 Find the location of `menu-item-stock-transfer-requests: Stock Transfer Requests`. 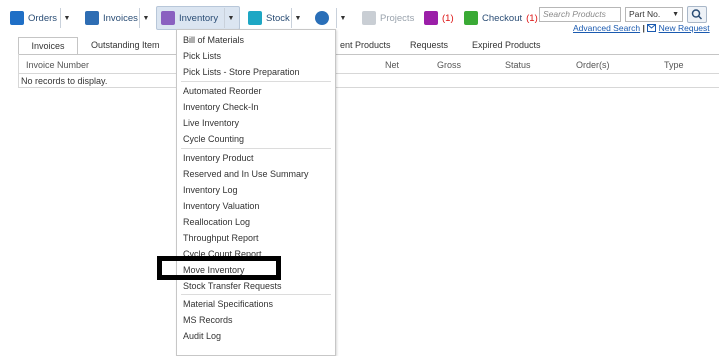

menu-item-stock-transfer-requests: Stock Transfer Requests is located at coordinates (232, 286).